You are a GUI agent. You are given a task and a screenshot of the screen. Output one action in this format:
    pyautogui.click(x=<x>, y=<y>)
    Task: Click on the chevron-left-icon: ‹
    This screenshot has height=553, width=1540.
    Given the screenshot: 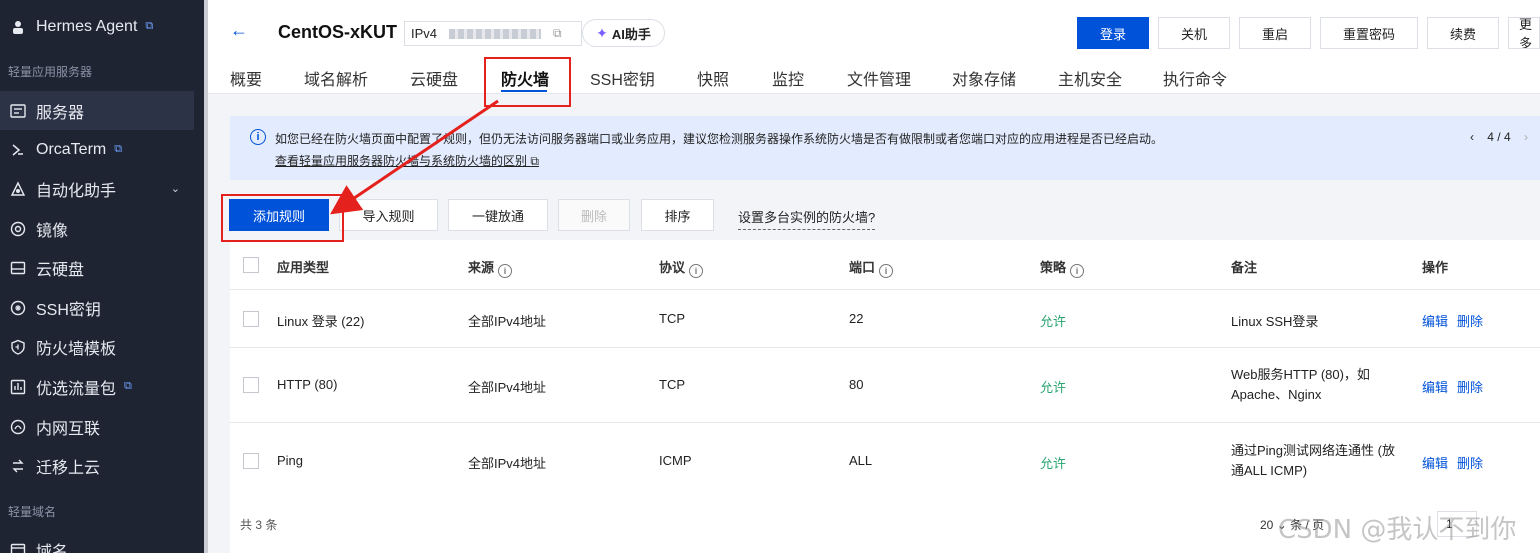 What is the action you would take?
    pyautogui.click(x=1472, y=137)
    